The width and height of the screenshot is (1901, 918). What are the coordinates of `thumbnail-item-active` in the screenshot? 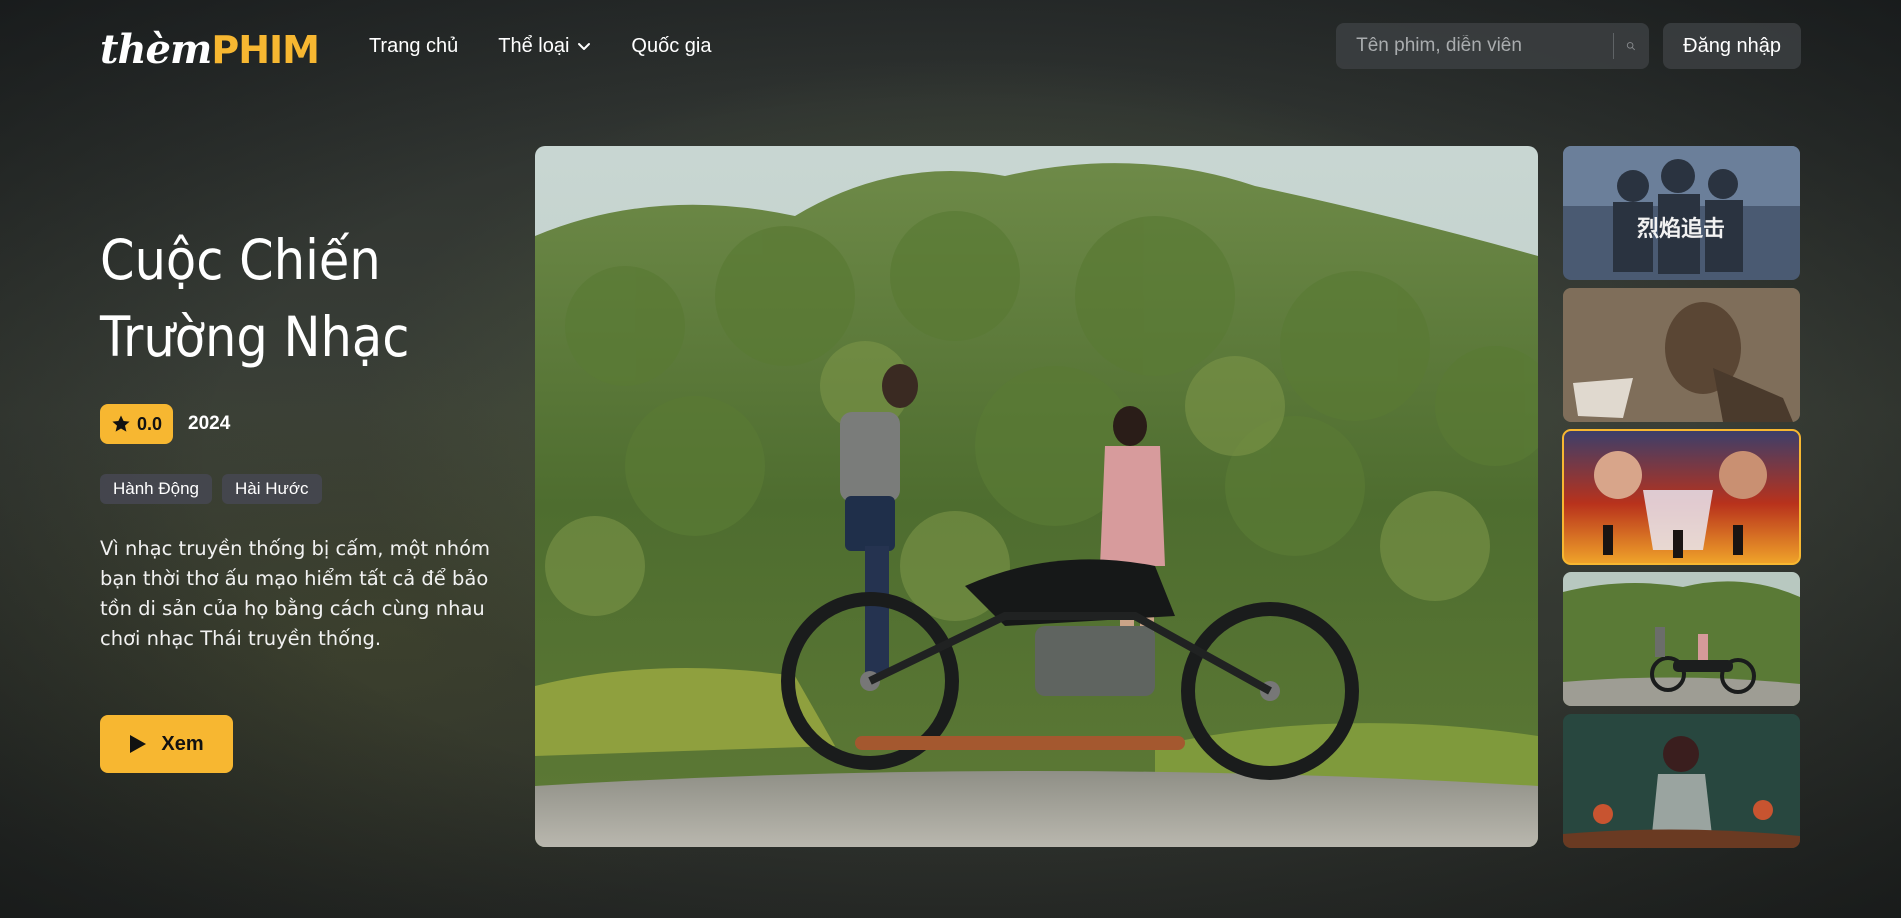 It's located at (1681, 497).